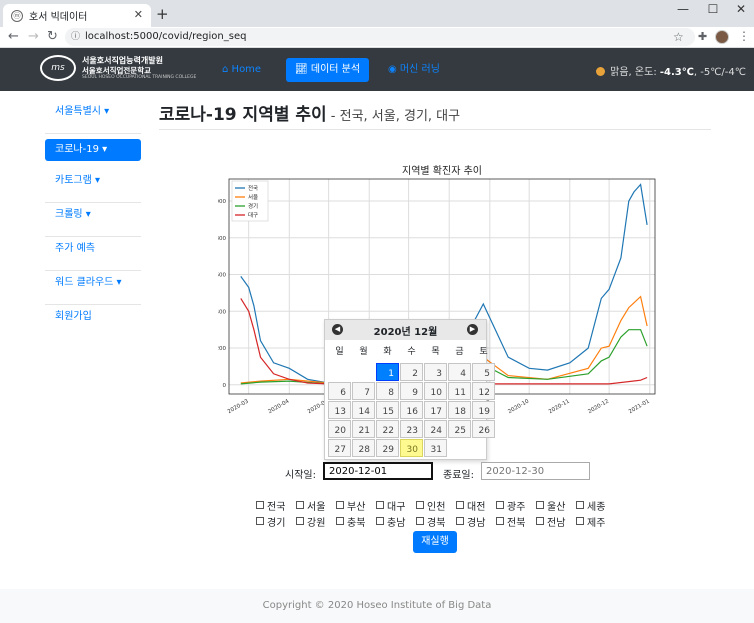  What do you see at coordinates (740, 9) in the screenshot?
I see `window-close-icon: ✕` at bounding box center [740, 9].